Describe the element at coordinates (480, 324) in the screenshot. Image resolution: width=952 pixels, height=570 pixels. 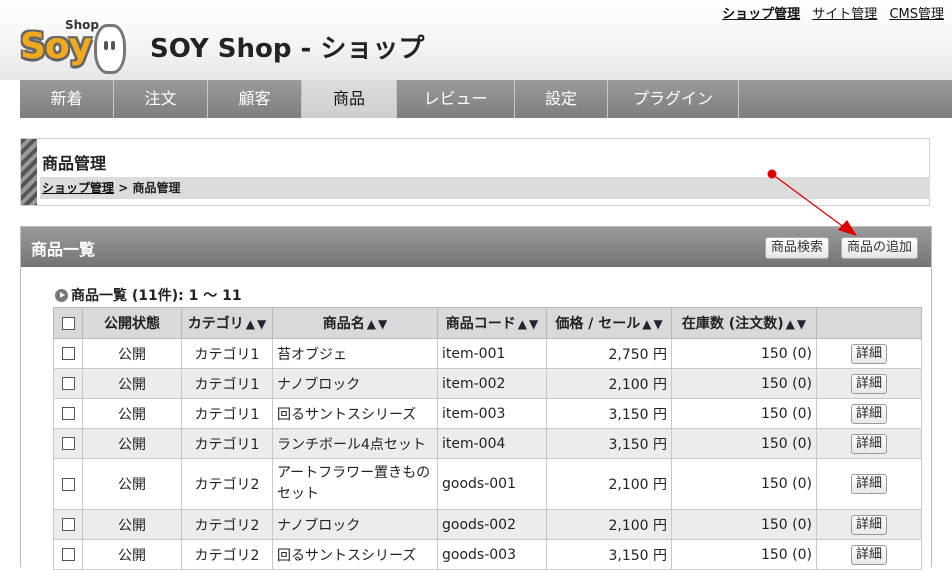
I see `header-code-label: 商品コード` at that location.